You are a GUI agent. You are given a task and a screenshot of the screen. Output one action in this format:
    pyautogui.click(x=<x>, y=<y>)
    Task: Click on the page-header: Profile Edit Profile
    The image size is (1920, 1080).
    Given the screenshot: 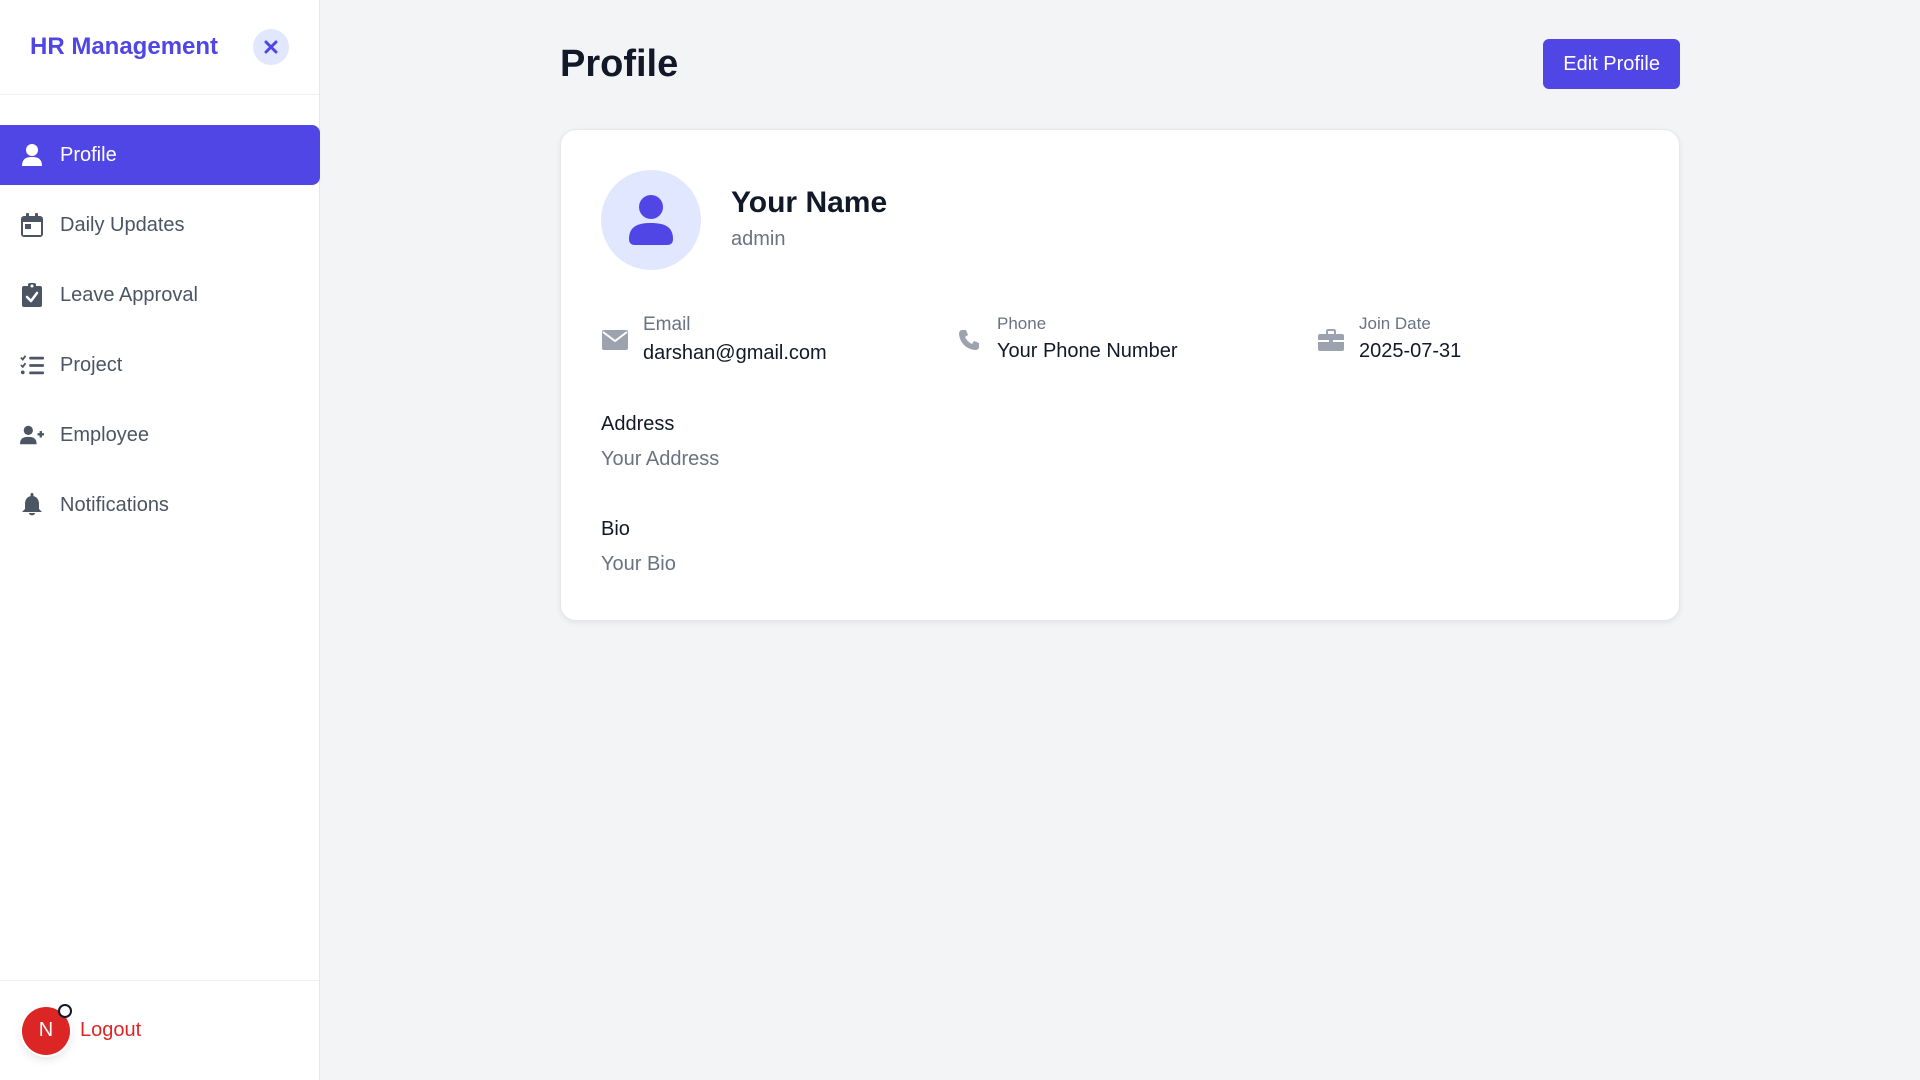 What is the action you would take?
    pyautogui.click(x=1120, y=64)
    